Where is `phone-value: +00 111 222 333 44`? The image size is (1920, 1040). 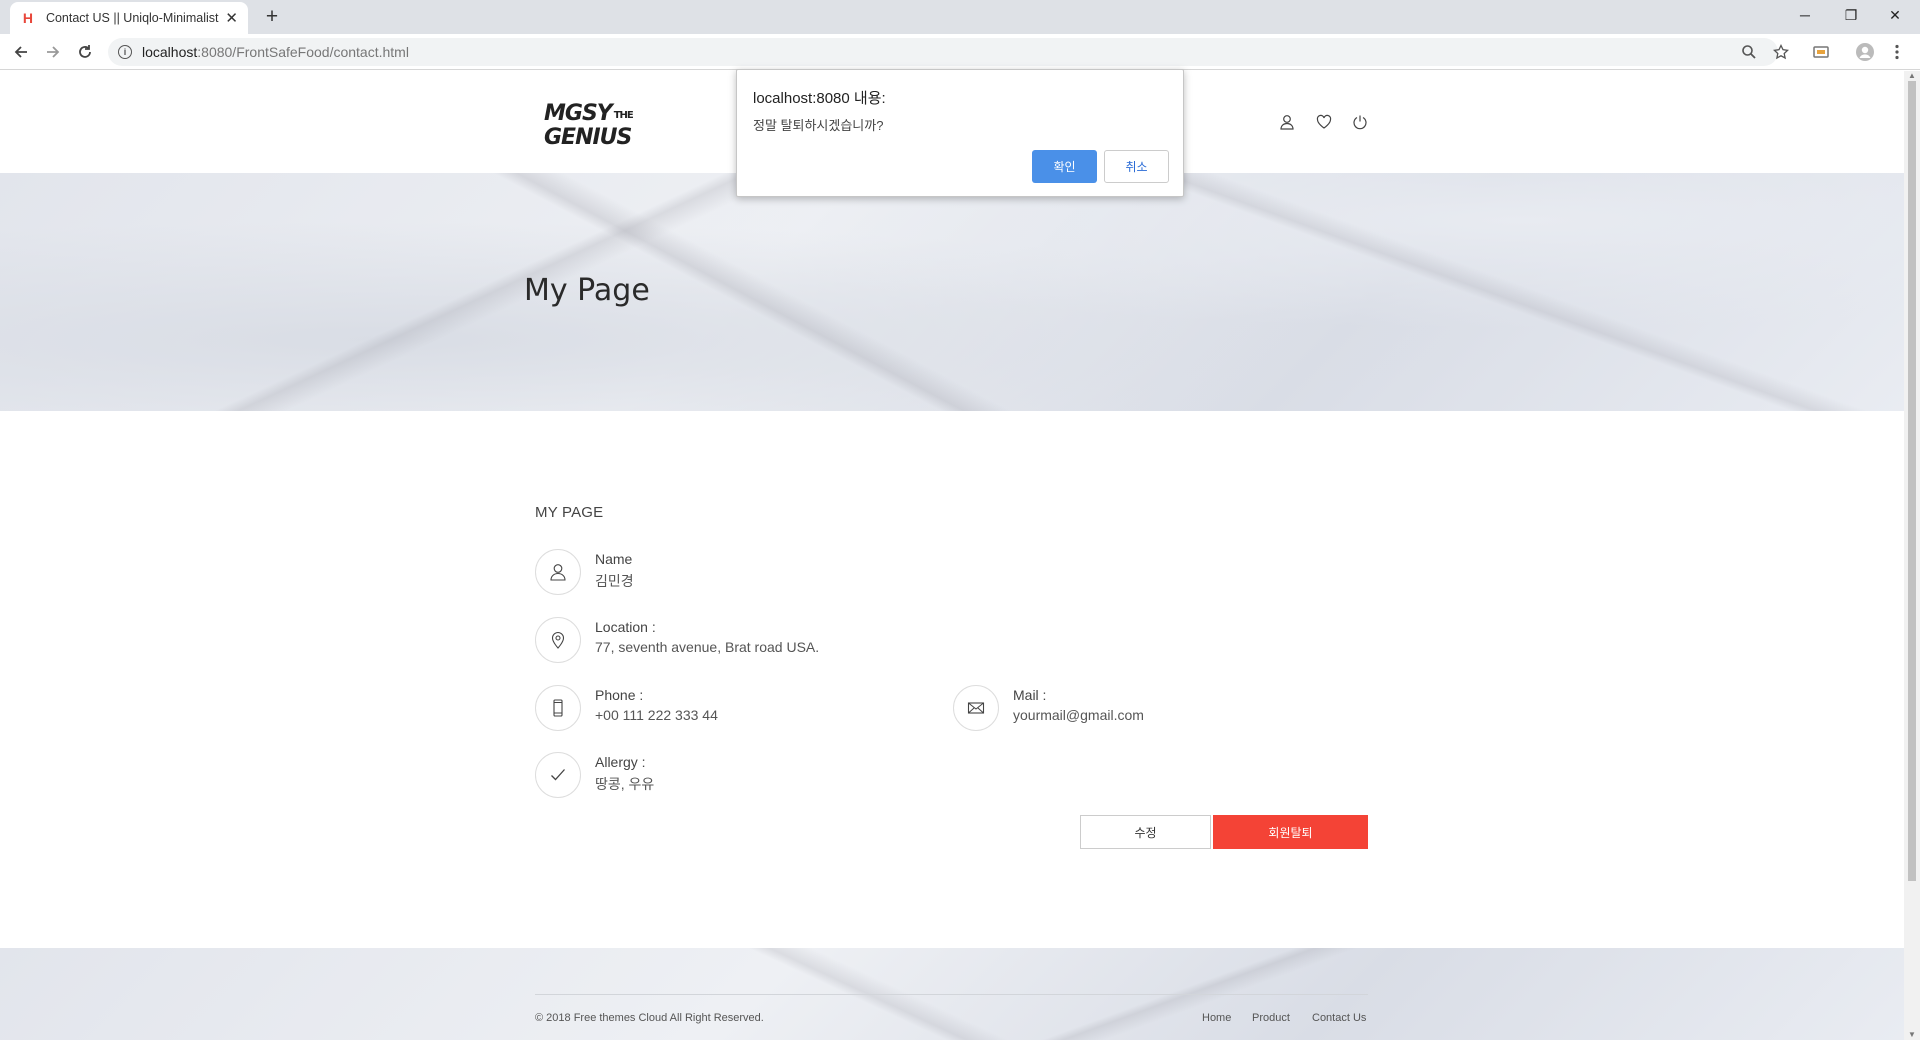
phone-value: +00 111 222 333 44 is located at coordinates (656, 715).